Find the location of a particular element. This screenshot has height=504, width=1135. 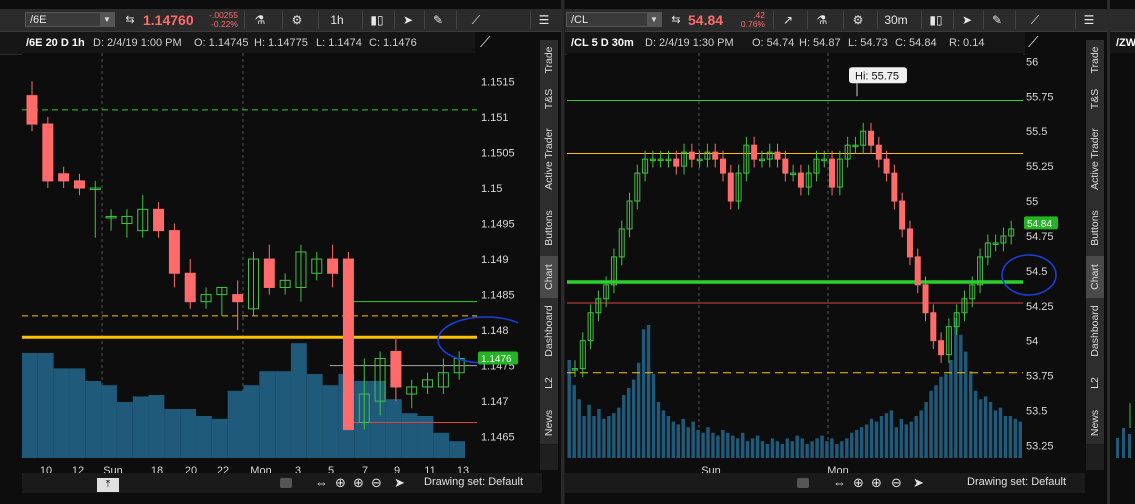

info-high: H: 54.87 is located at coordinates (820, 43).